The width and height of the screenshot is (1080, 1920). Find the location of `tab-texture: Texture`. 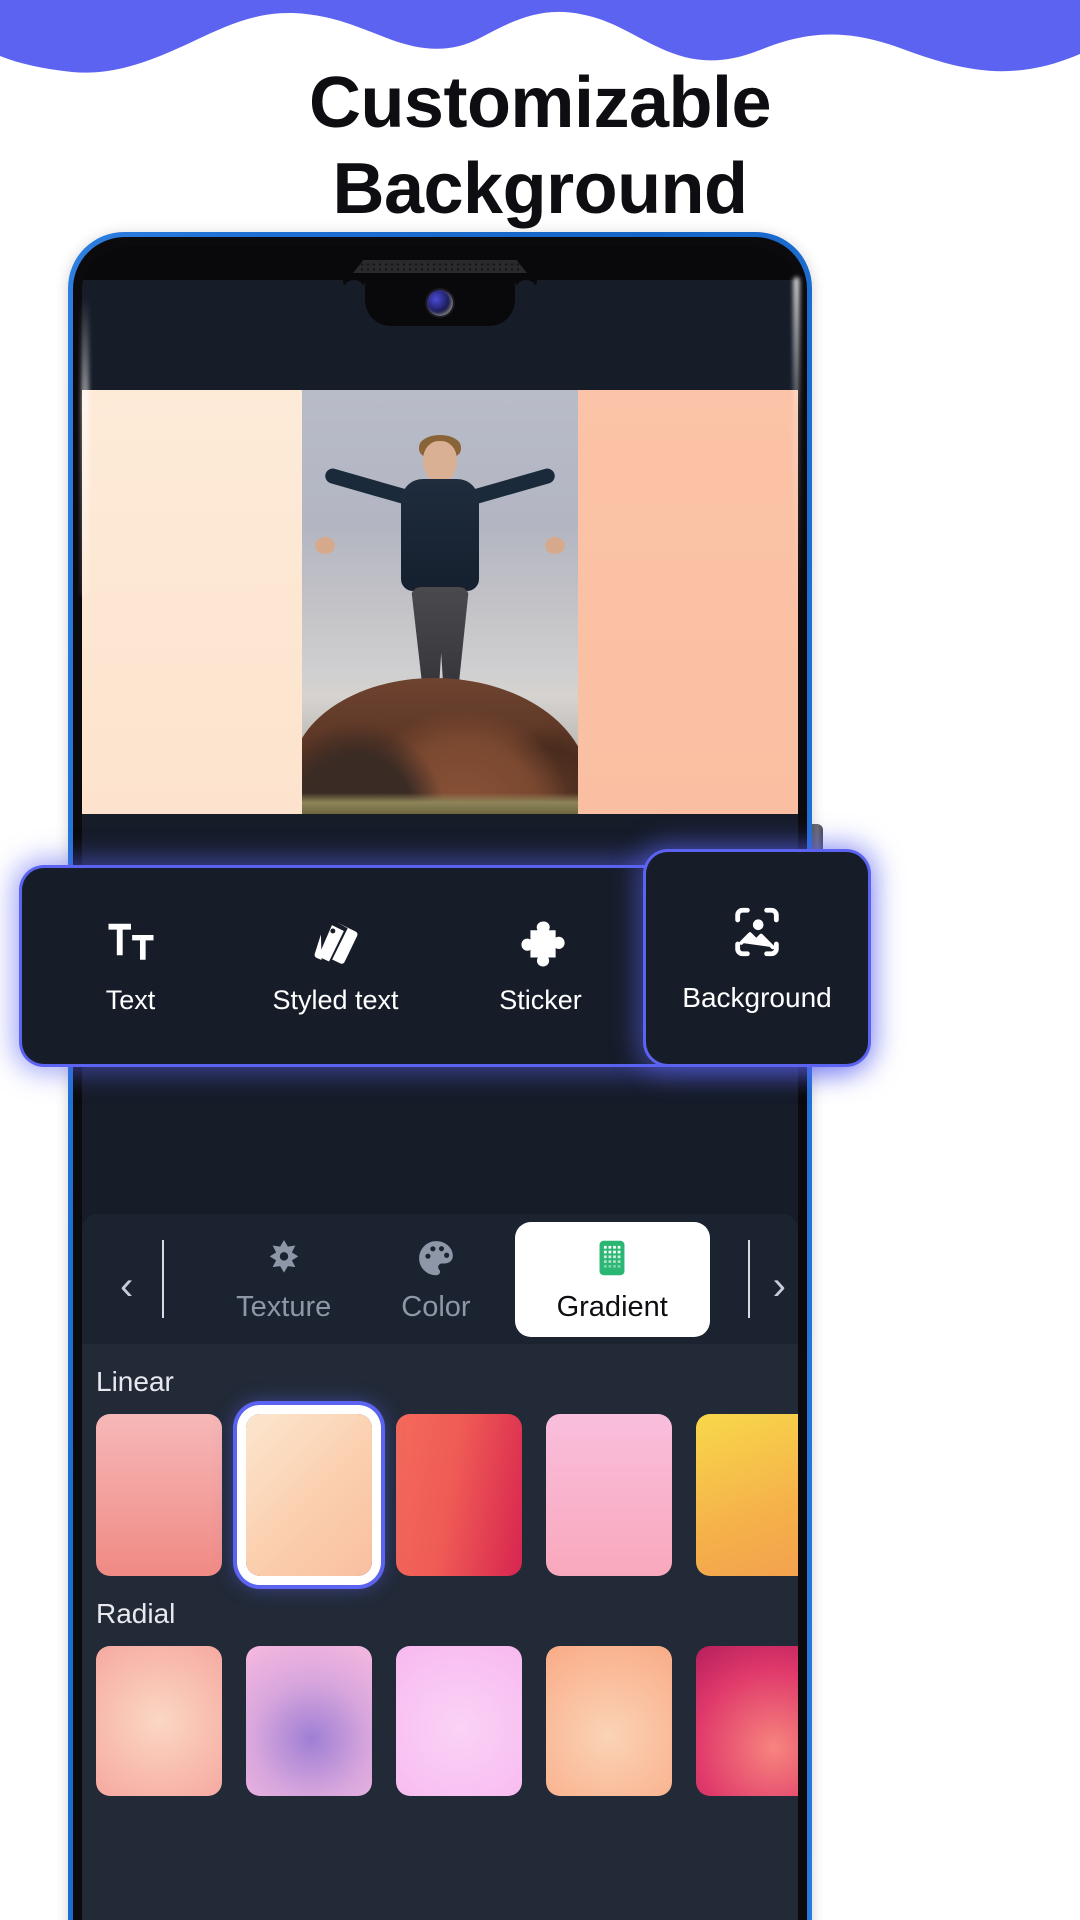

tab-texture: Texture is located at coordinates (283, 1279).